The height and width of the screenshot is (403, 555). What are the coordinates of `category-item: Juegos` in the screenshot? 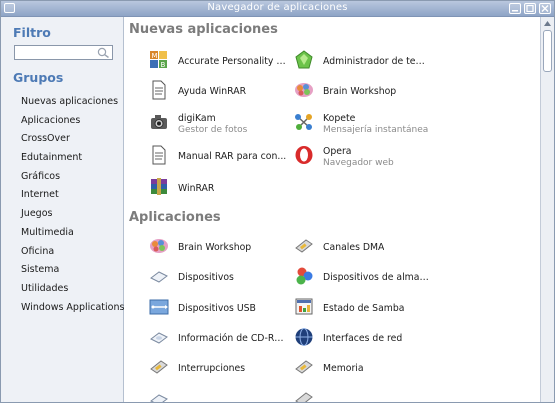 It's located at (72, 214).